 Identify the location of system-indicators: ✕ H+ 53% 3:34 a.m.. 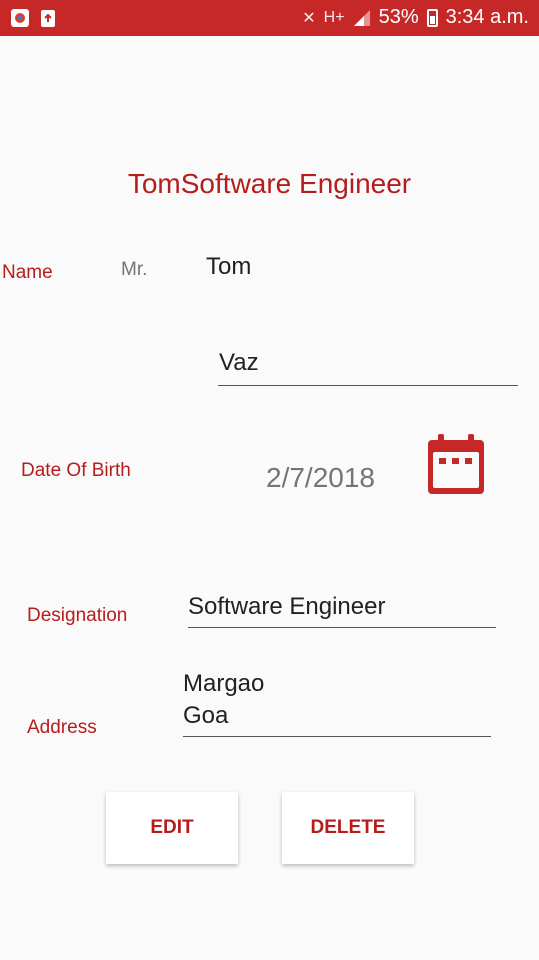
(415, 17).